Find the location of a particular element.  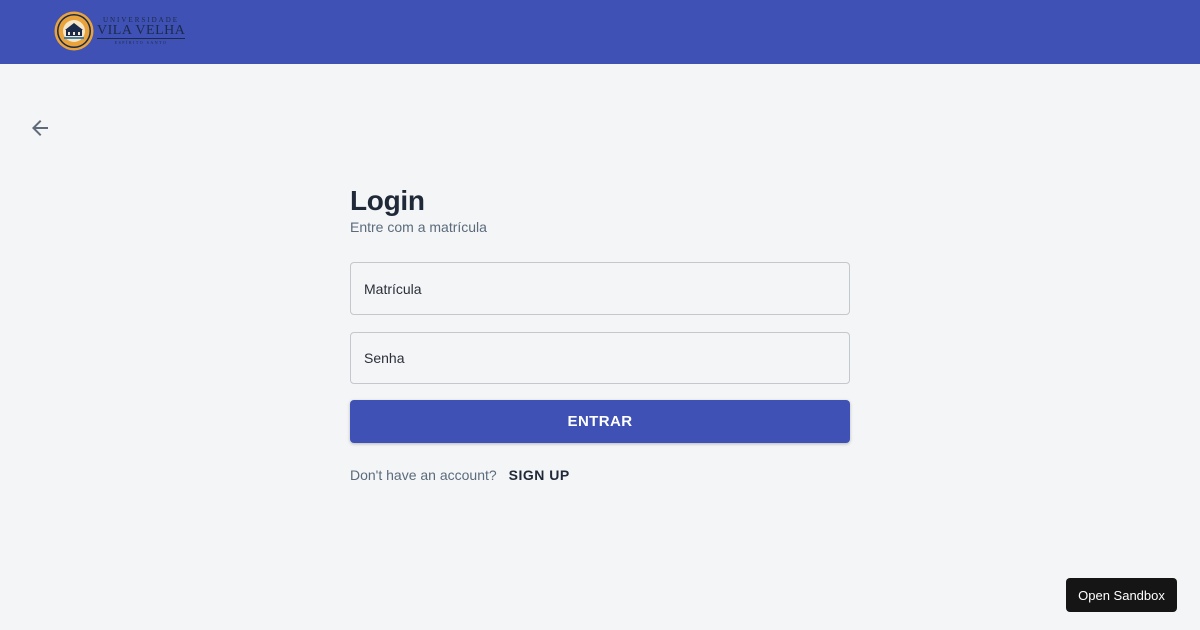

signup-prompt: Don't have an account? SIGN UP is located at coordinates (600, 475).